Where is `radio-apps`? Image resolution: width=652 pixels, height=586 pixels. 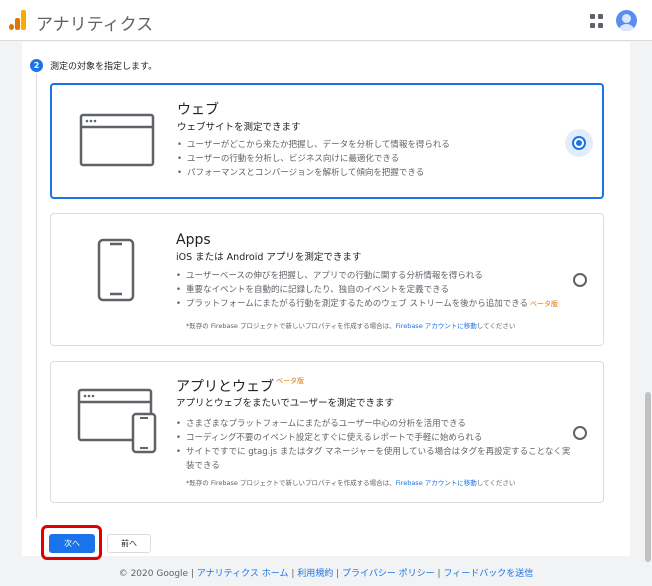 radio-apps is located at coordinates (580, 280).